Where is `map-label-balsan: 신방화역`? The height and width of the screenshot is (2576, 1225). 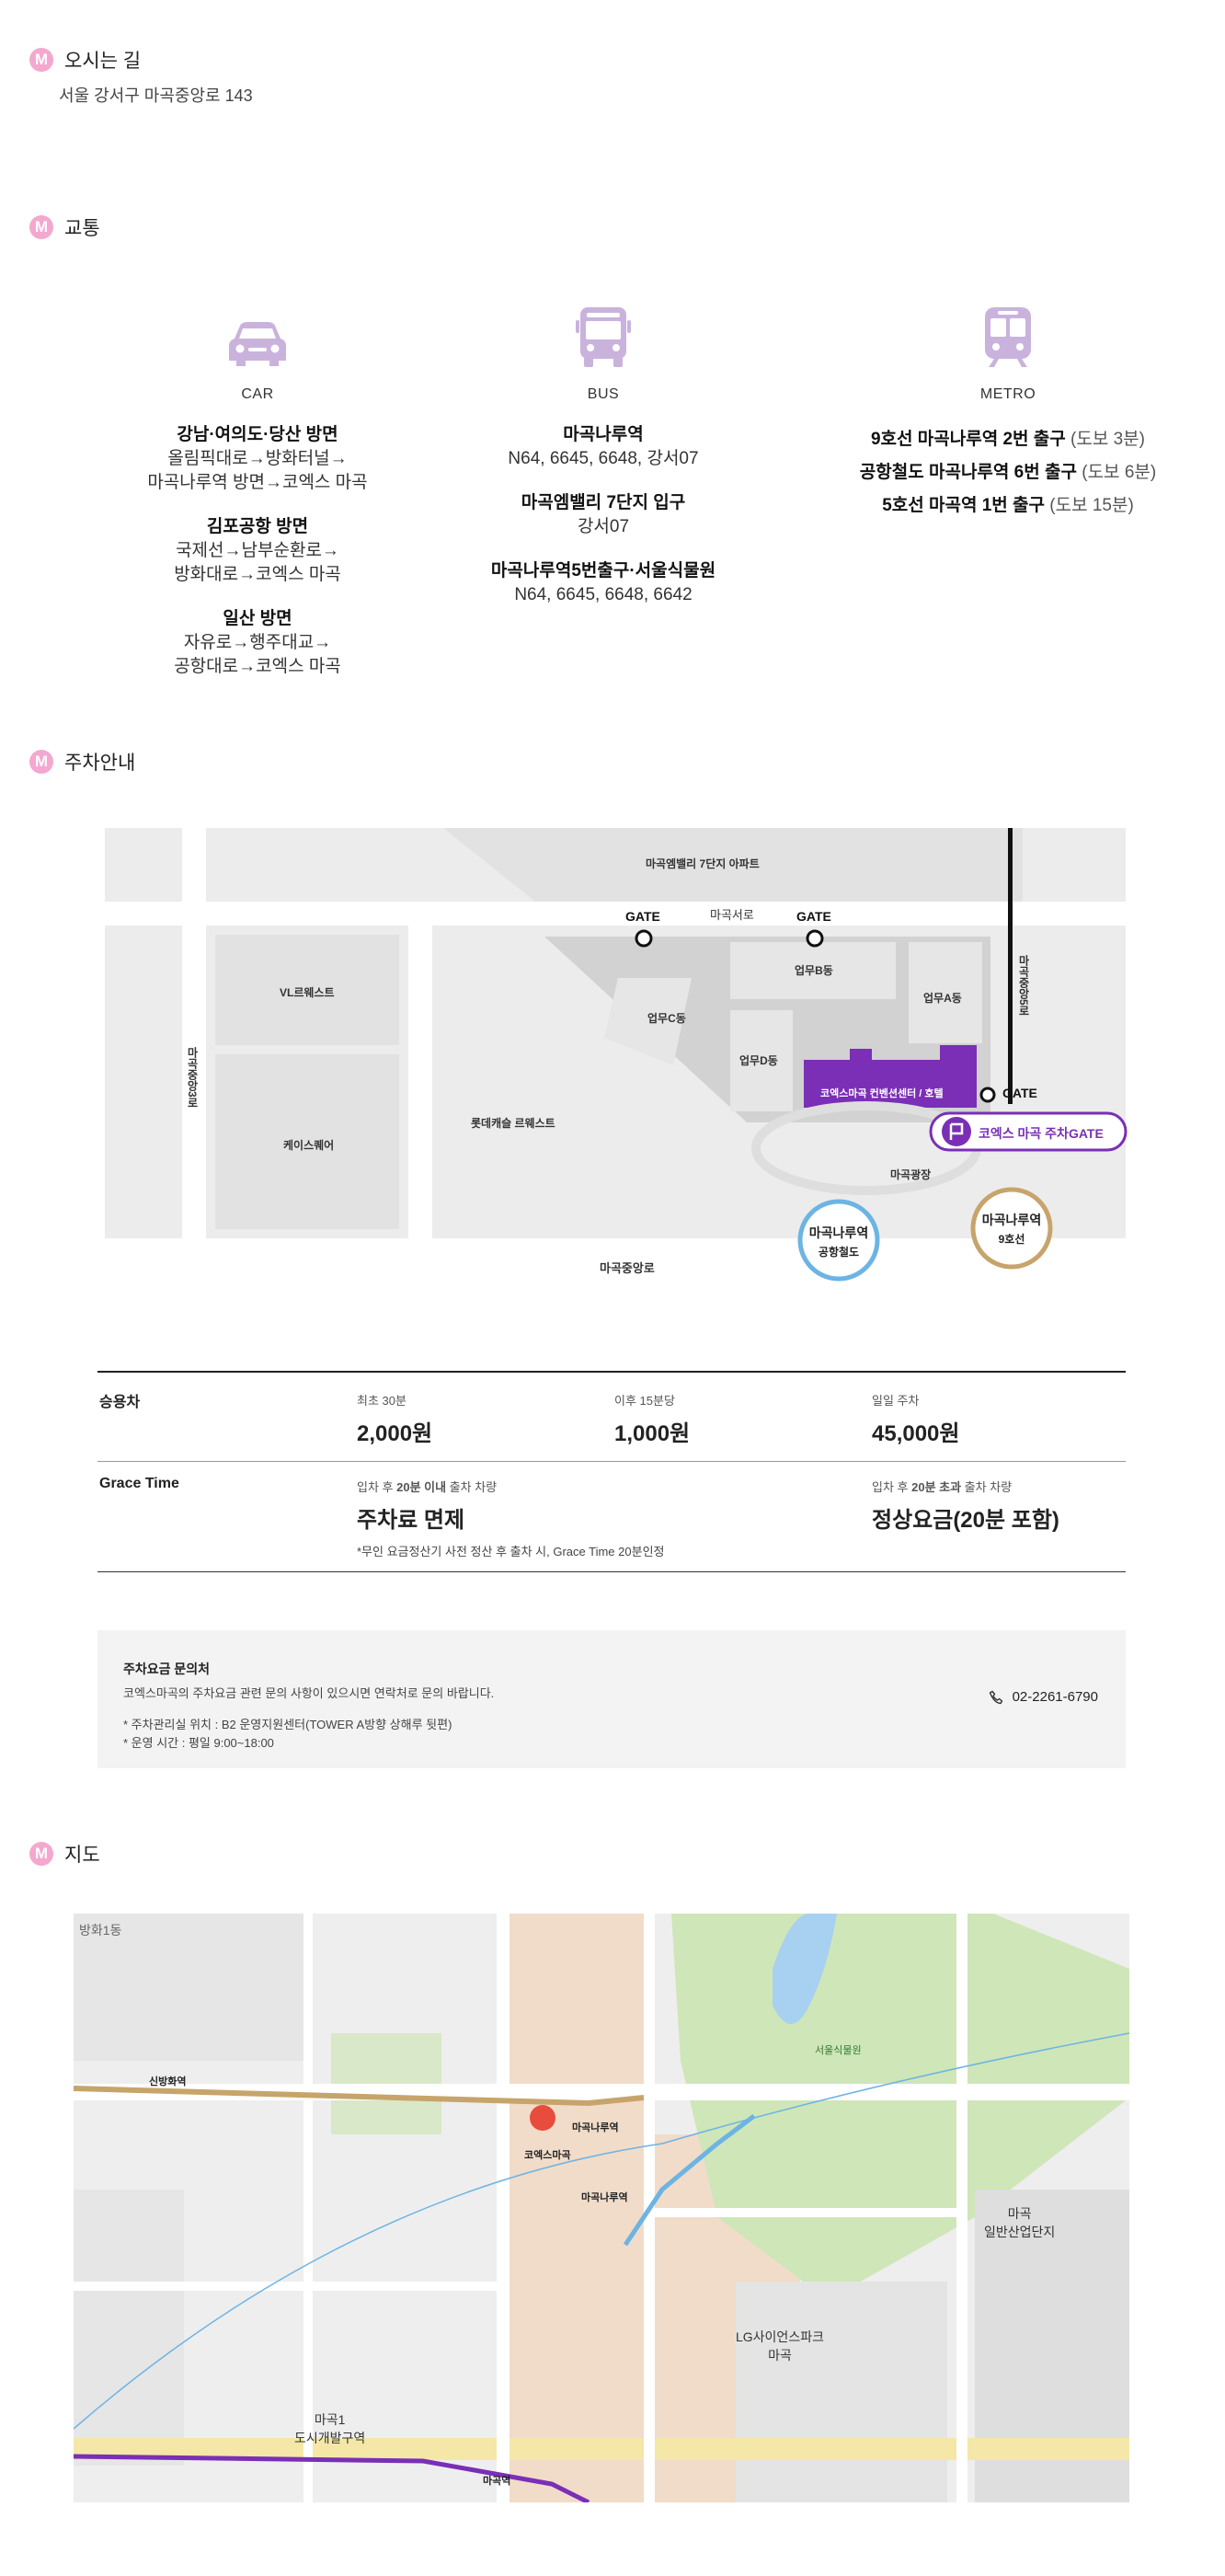
map-label-balsan: 신방화역 is located at coordinates (168, 2081).